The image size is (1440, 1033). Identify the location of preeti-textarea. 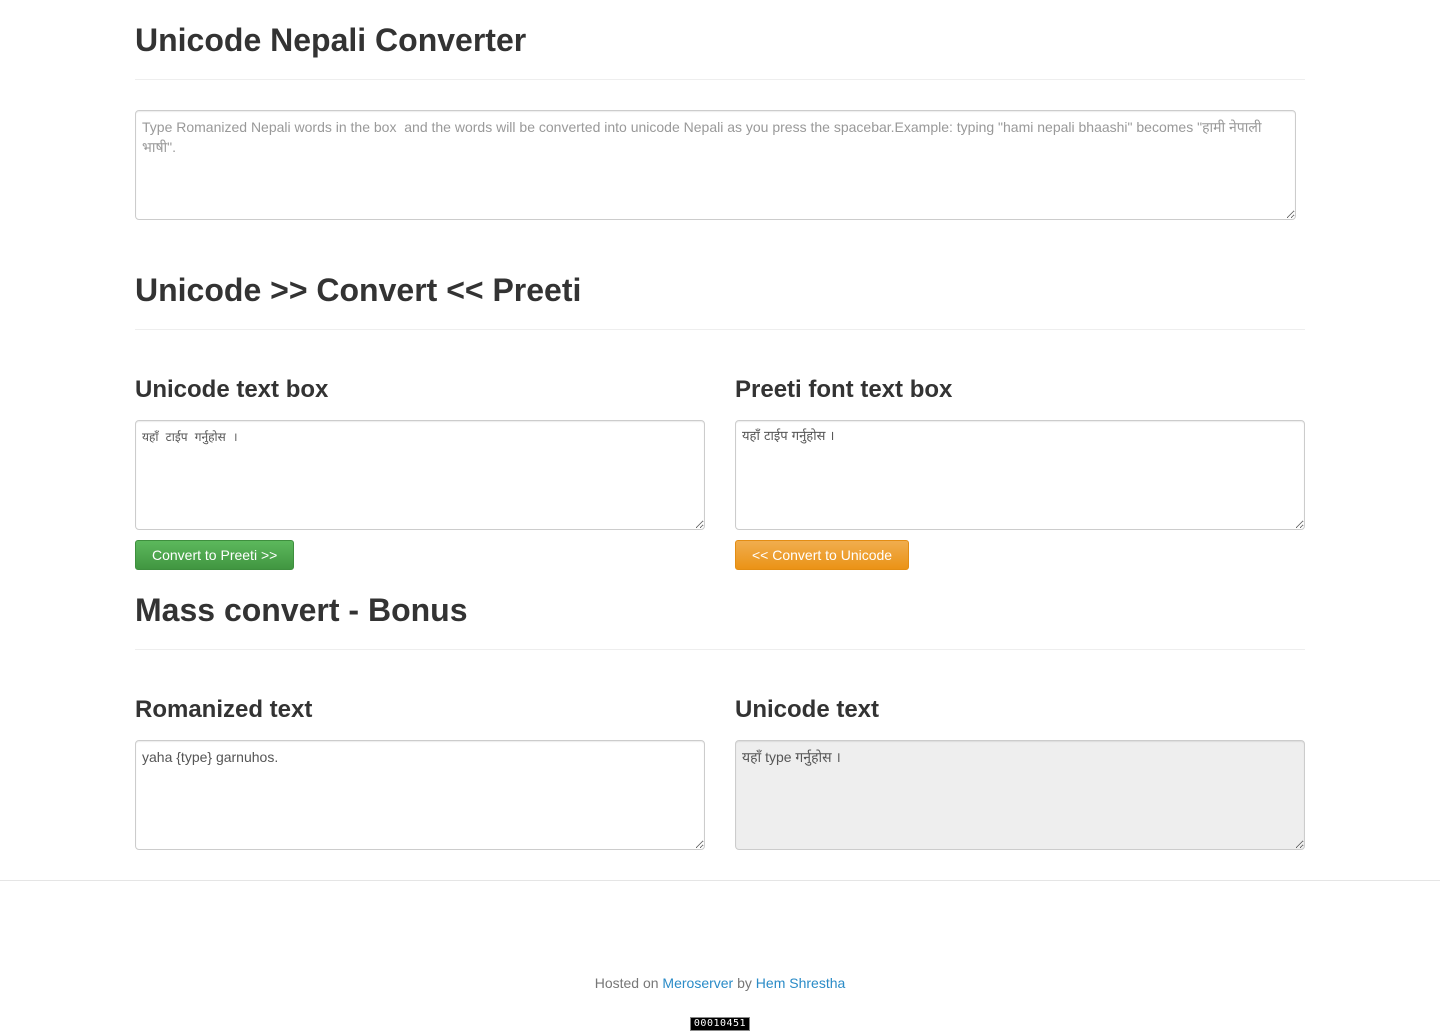
(1020, 475).